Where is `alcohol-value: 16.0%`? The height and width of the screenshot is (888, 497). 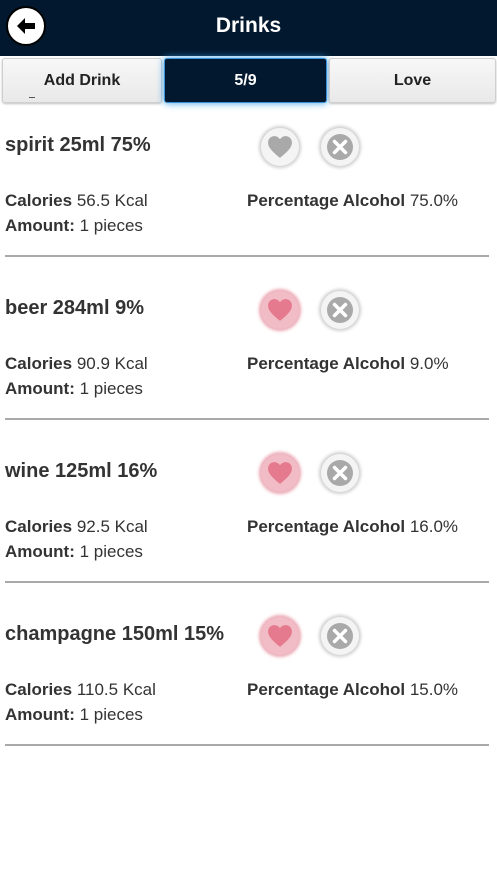
alcohol-value: 16.0% is located at coordinates (434, 526).